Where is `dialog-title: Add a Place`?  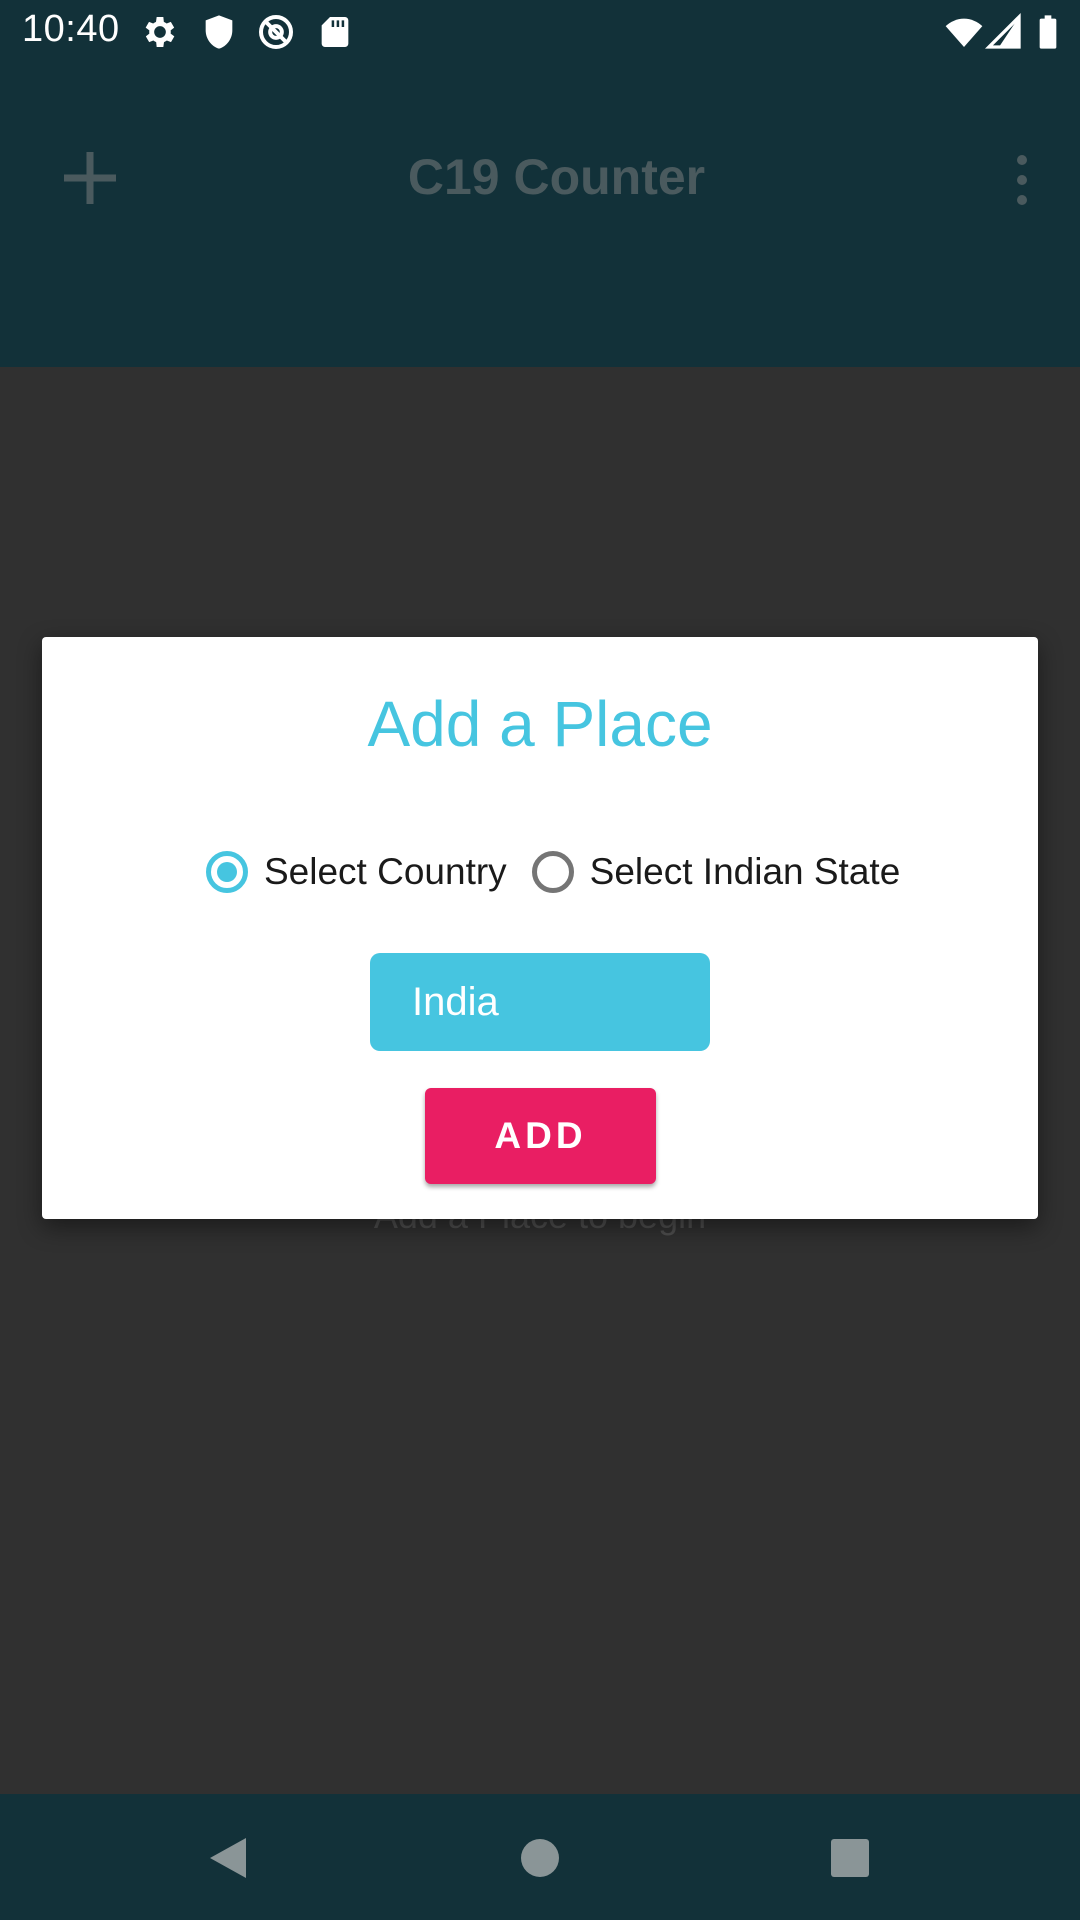
dialog-title: Add a Place is located at coordinates (540, 724).